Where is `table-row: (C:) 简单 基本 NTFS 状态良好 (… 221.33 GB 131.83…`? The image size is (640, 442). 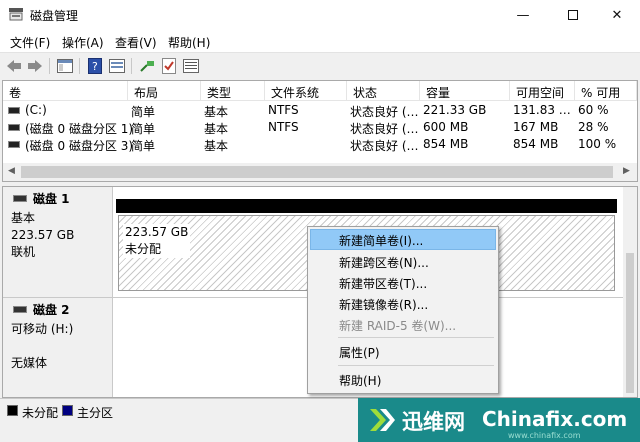 table-row: (C:) 简单 基本 NTFS 状态良好 (… 221.33 GB 131.83… is located at coordinates (320, 110).